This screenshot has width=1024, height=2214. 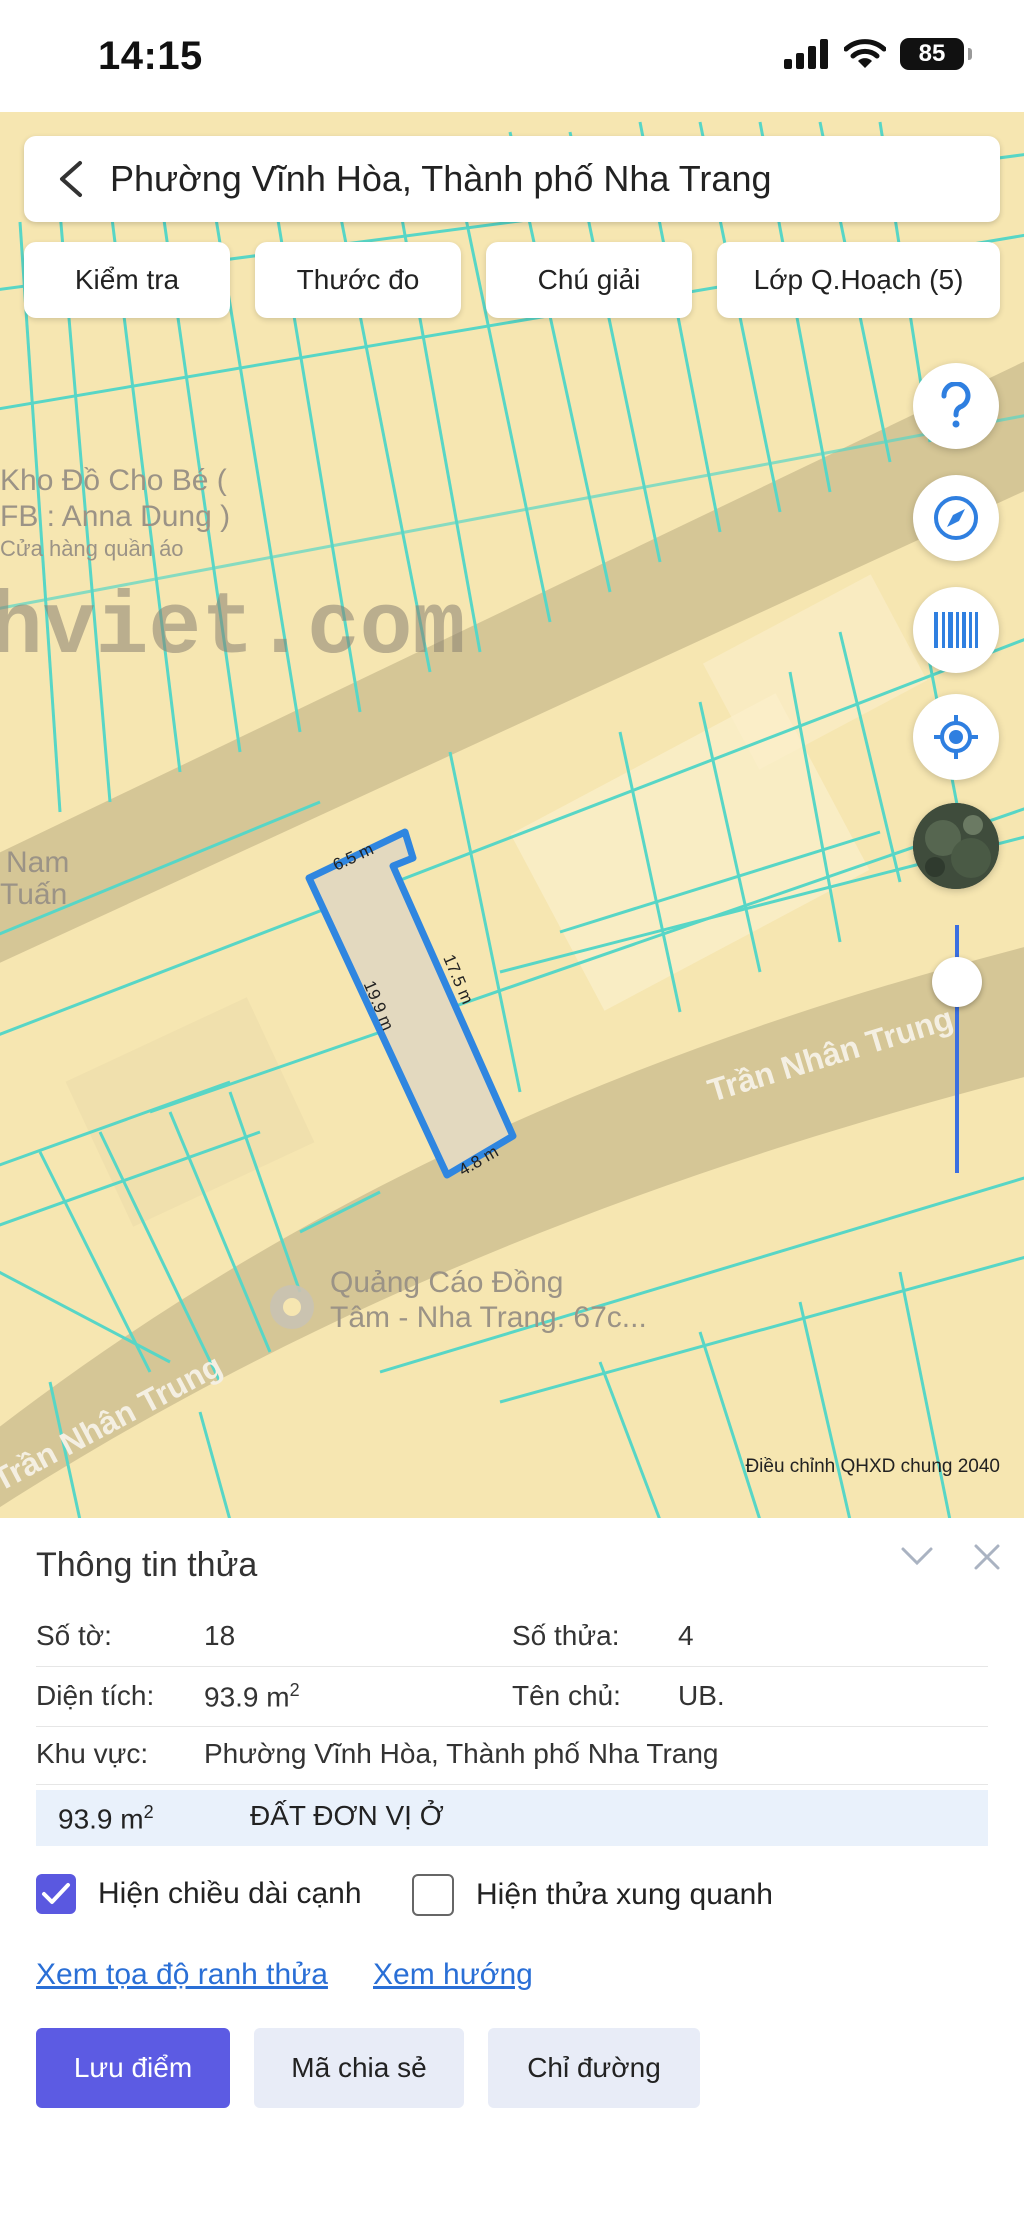 What do you see at coordinates (936, 54) in the screenshot?
I see `battery-icon: 85` at bounding box center [936, 54].